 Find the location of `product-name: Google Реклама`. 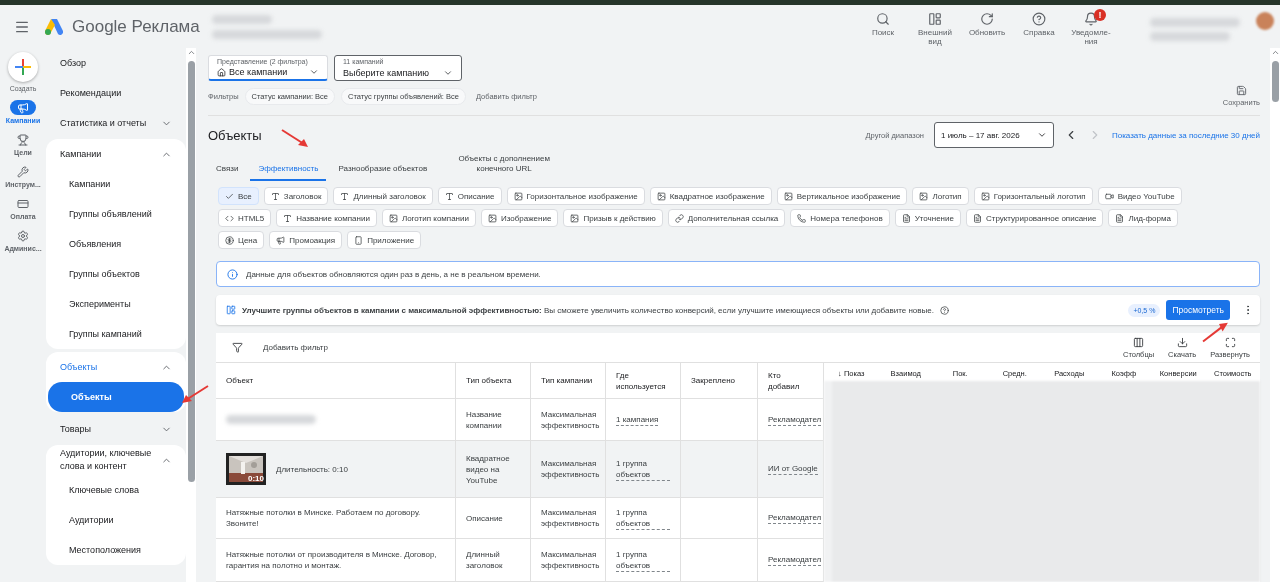

product-name: Google Реклама is located at coordinates (136, 26).